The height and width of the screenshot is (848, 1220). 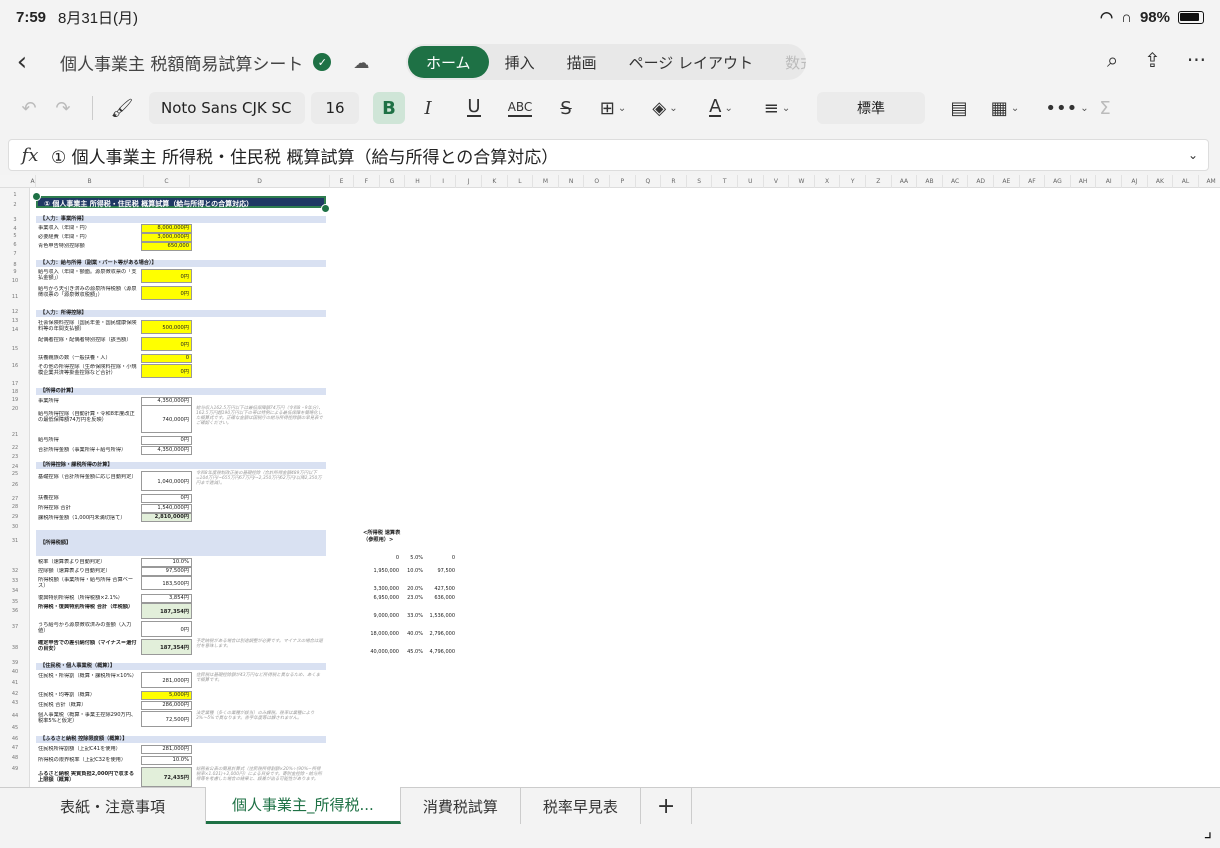 What do you see at coordinates (103, 806) in the screenshot?
I see `sheet-tab-cover: 表紙・注意事項` at bounding box center [103, 806].